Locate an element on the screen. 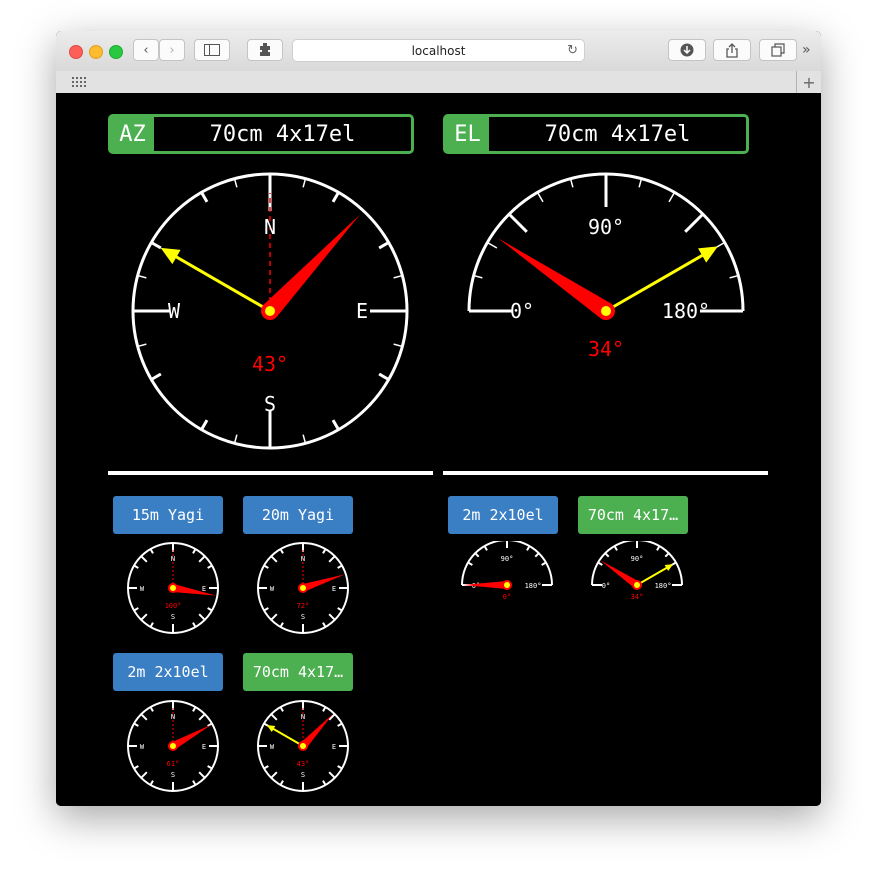 This screenshot has width=877, height=887. tabs-icon is located at coordinates (778, 50).